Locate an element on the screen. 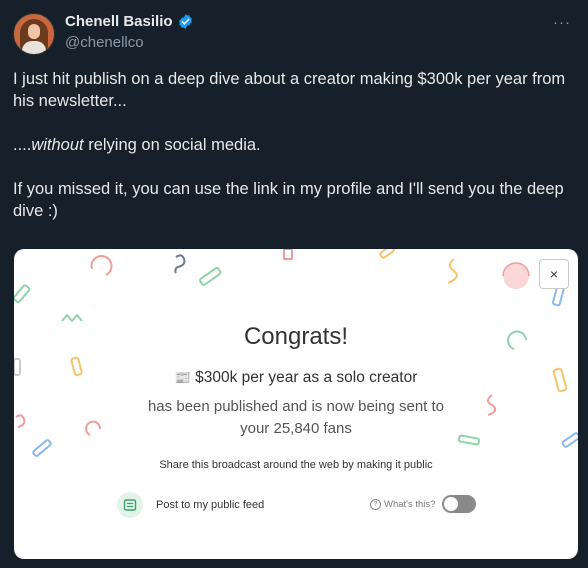  author-row: Chenell Basilio is located at coordinates (129, 21).